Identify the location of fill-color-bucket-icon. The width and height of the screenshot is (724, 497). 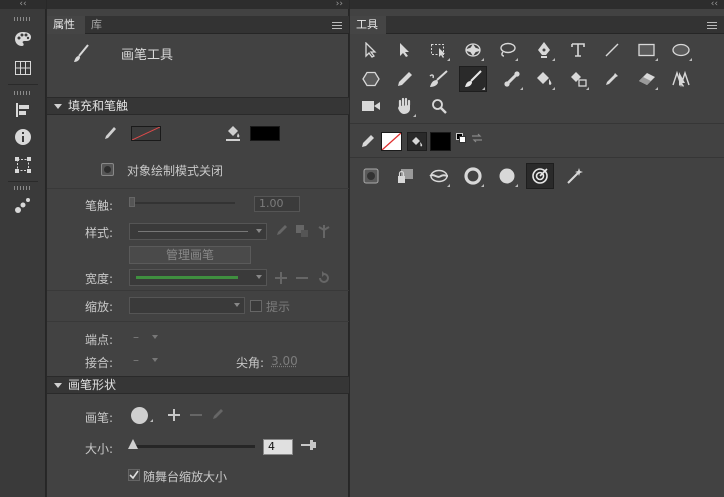
(417, 141).